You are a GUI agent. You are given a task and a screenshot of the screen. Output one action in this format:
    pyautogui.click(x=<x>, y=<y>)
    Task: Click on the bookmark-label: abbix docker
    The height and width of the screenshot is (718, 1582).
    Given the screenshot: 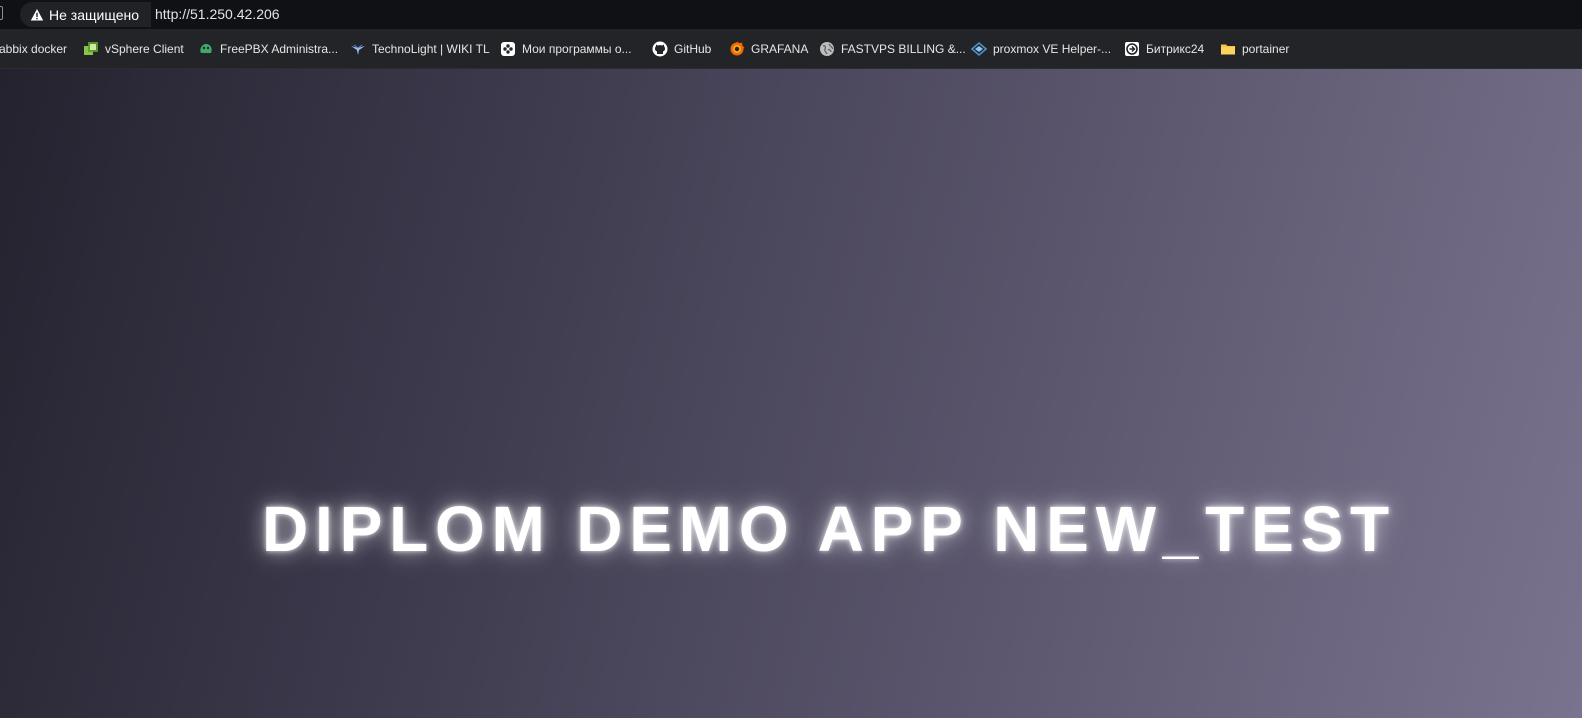 What is the action you would take?
    pyautogui.click(x=34, y=49)
    